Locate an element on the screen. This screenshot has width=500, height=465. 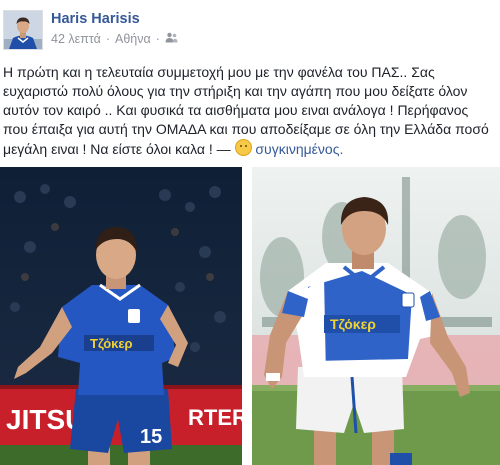
shirt-sponsor: Τζόκερ is located at coordinates (111, 343).